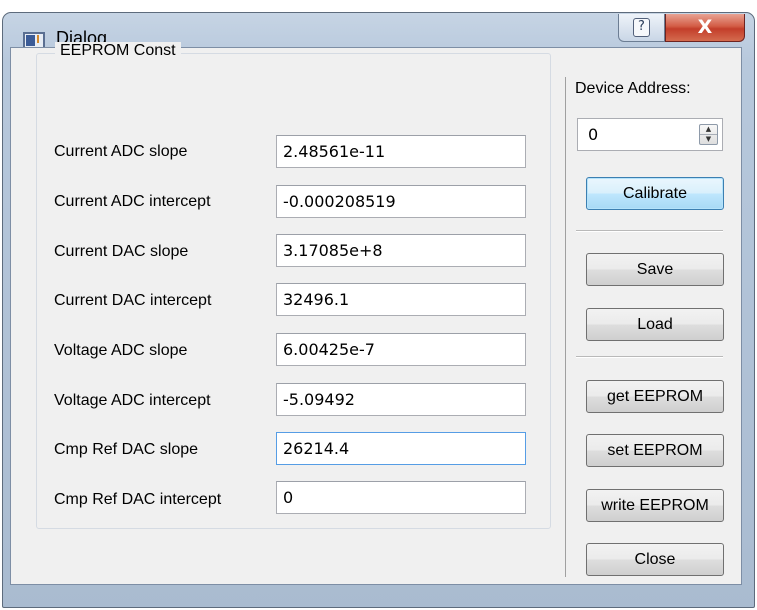 This screenshot has width=757, height=610. Describe the element at coordinates (655, 269) in the screenshot. I see `save-button: Save` at that location.